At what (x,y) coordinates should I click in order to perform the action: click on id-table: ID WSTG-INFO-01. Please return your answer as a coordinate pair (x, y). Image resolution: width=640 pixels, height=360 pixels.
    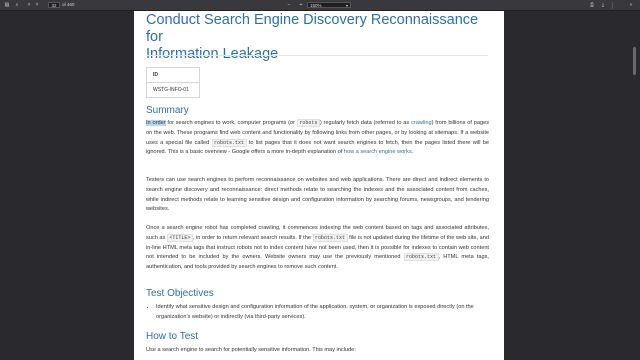
    Looking at the image, I should click on (173, 82).